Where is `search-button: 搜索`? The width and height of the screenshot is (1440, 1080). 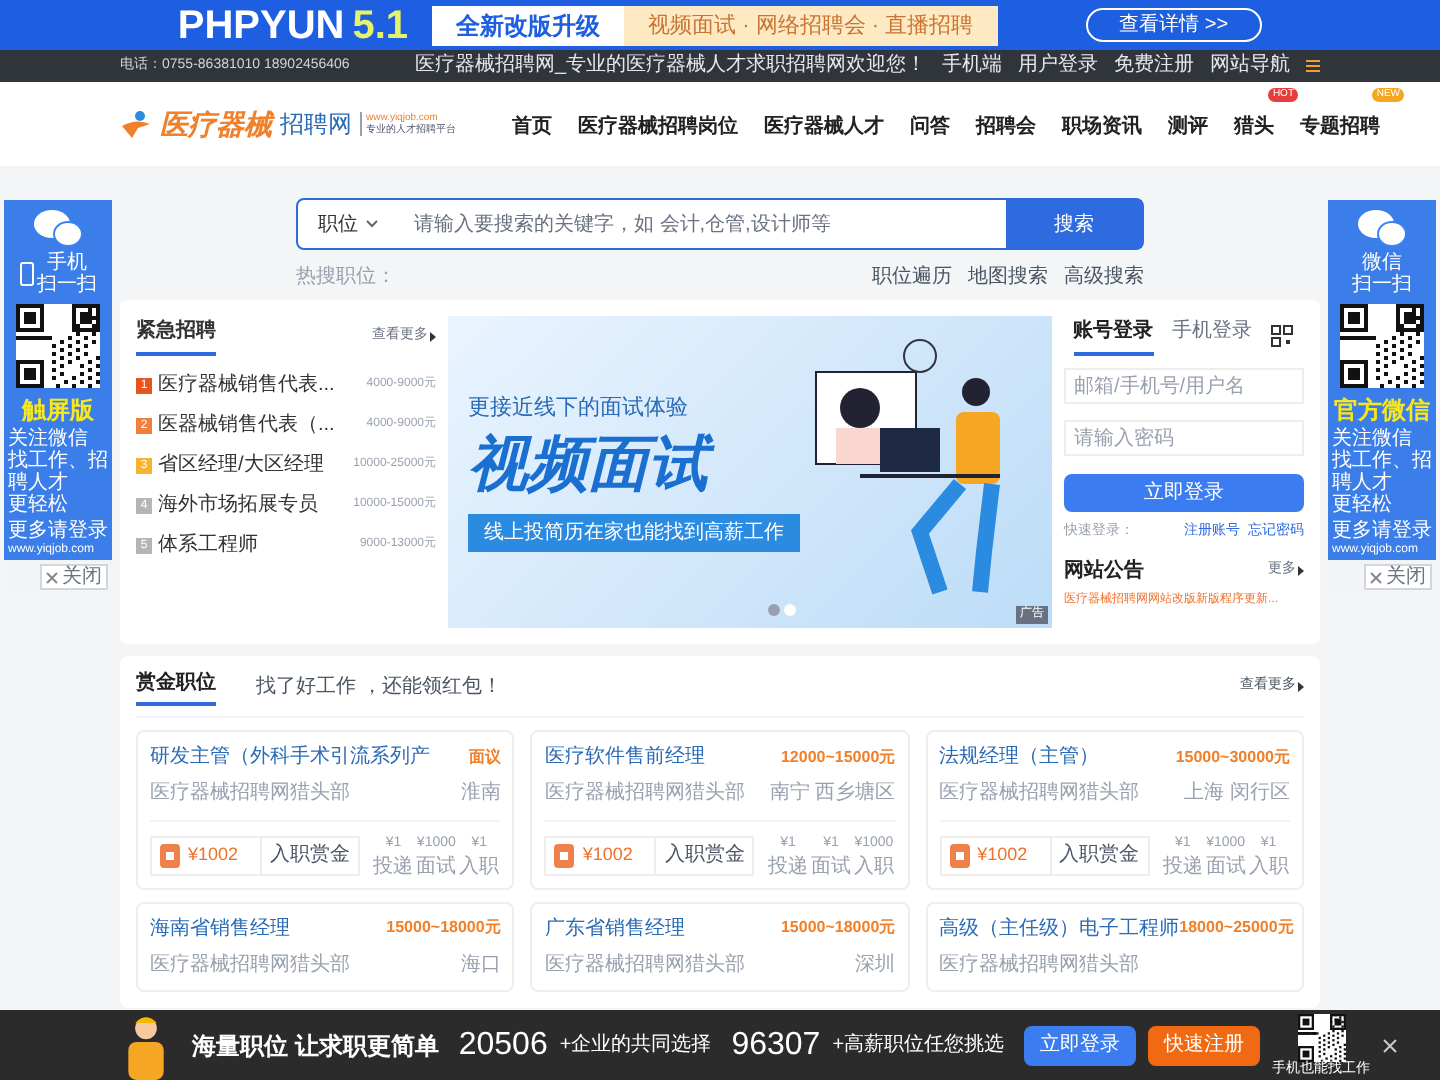 search-button: 搜索 is located at coordinates (1074, 224).